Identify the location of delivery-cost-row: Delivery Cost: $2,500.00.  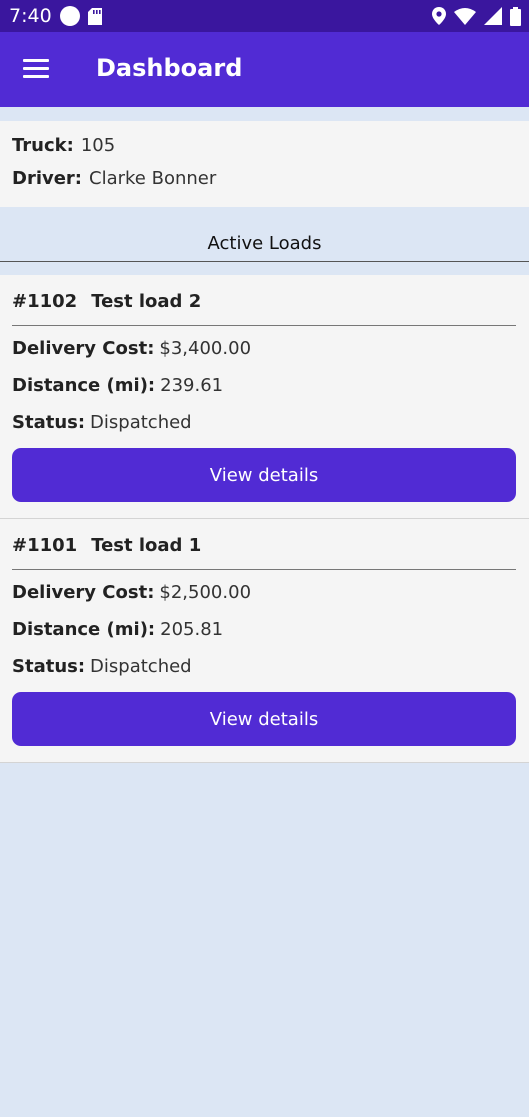
(131, 600).